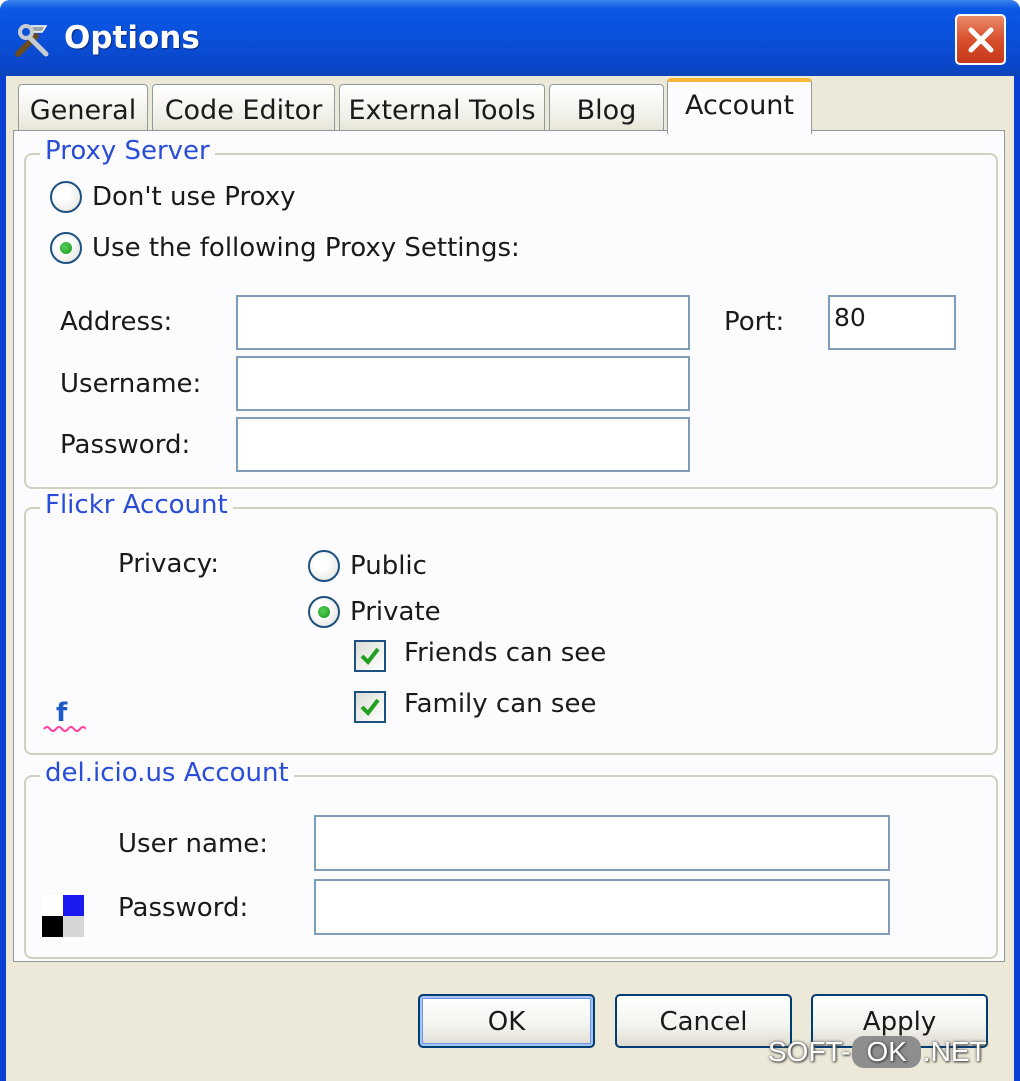 Image resolution: width=1020 pixels, height=1081 pixels. What do you see at coordinates (506, 1021) in the screenshot?
I see `ok-button: OK` at bounding box center [506, 1021].